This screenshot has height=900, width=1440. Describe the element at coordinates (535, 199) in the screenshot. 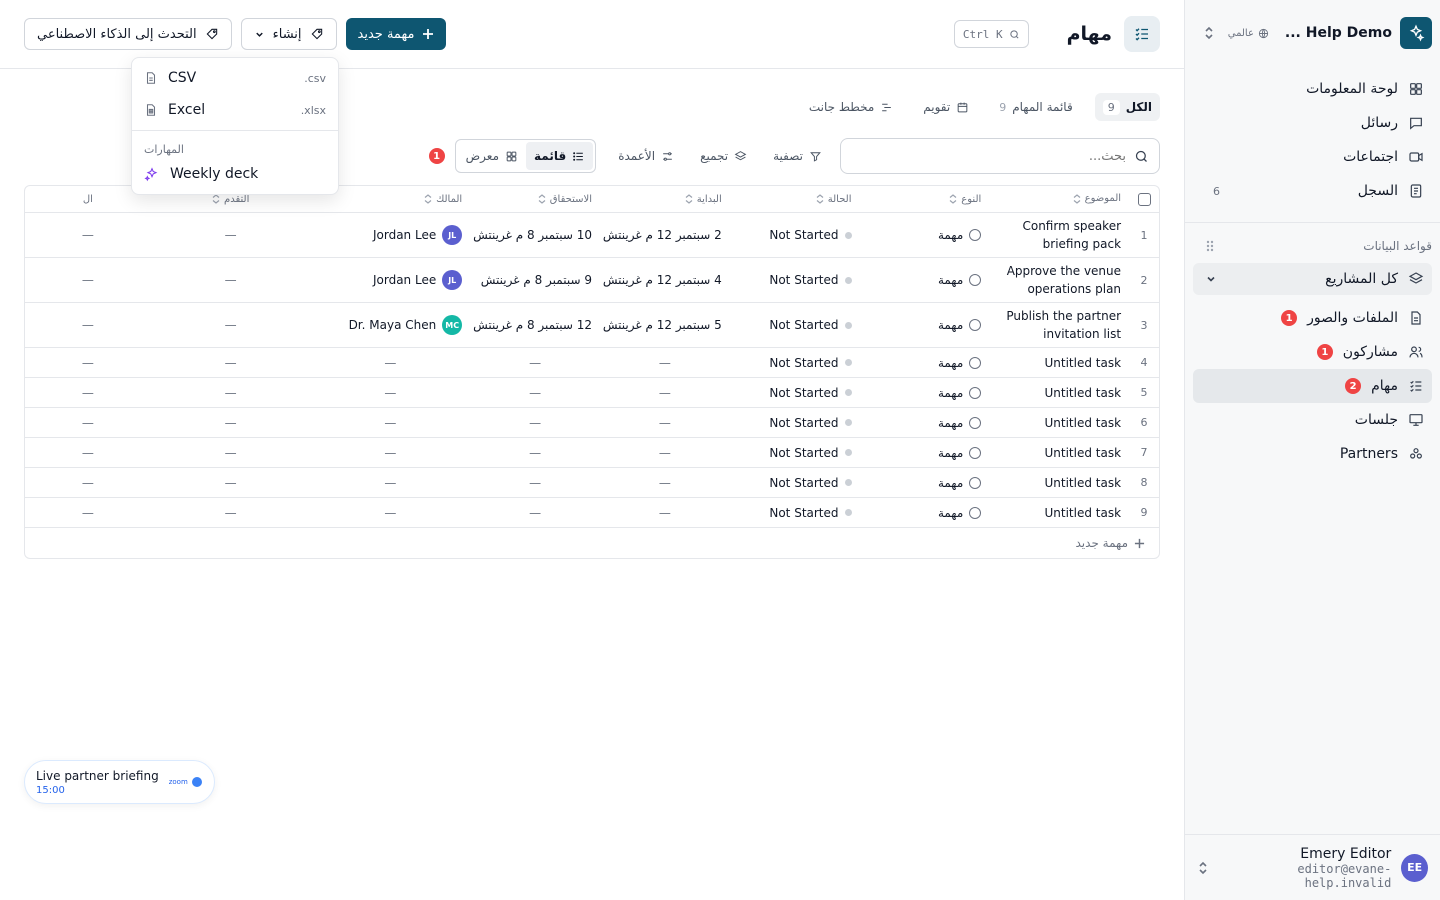

I see `col-due: الاستحقاق` at that location.